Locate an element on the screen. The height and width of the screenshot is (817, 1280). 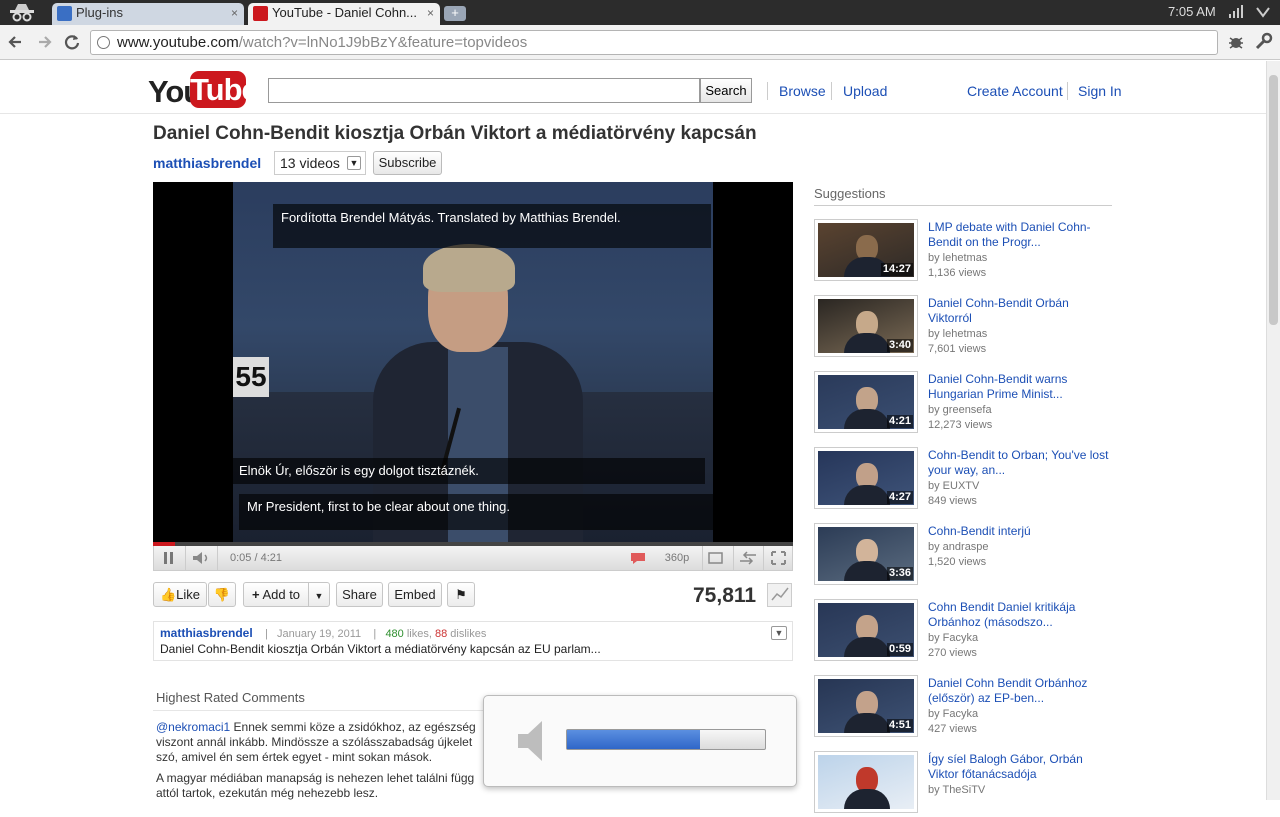
suggestion-views: 7,601 views is located at coordinates (957, 349).